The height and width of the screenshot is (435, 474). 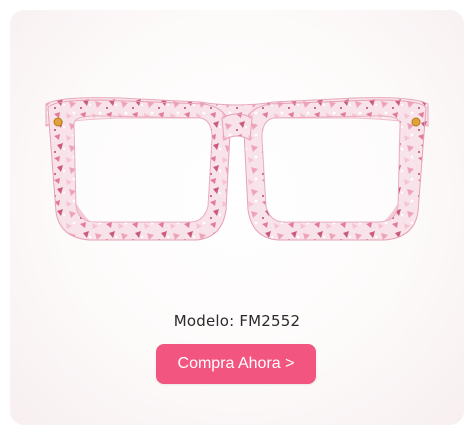 I want to click on buy-now-button: Compra Ahora >, so click(x=236, y=364).